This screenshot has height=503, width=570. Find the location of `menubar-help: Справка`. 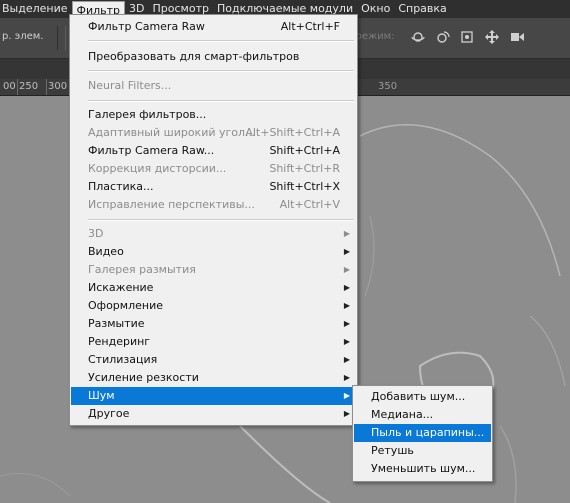

menubar-help: Справка is located at coordinates (422, 9).